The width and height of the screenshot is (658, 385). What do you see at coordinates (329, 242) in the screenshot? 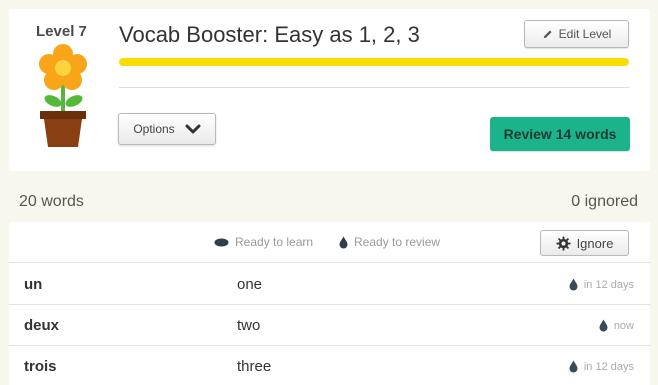
I see `word-list-header: Ready to learn Ready to review Ignore` at bounding box center [329, 242].